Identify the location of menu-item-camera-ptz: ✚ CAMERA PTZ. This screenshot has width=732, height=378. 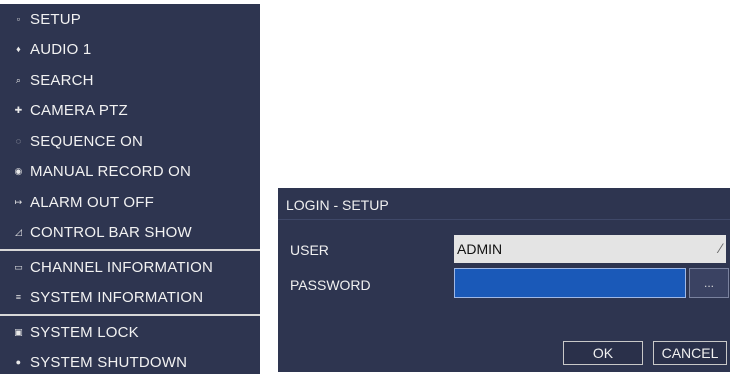
(130, 111).